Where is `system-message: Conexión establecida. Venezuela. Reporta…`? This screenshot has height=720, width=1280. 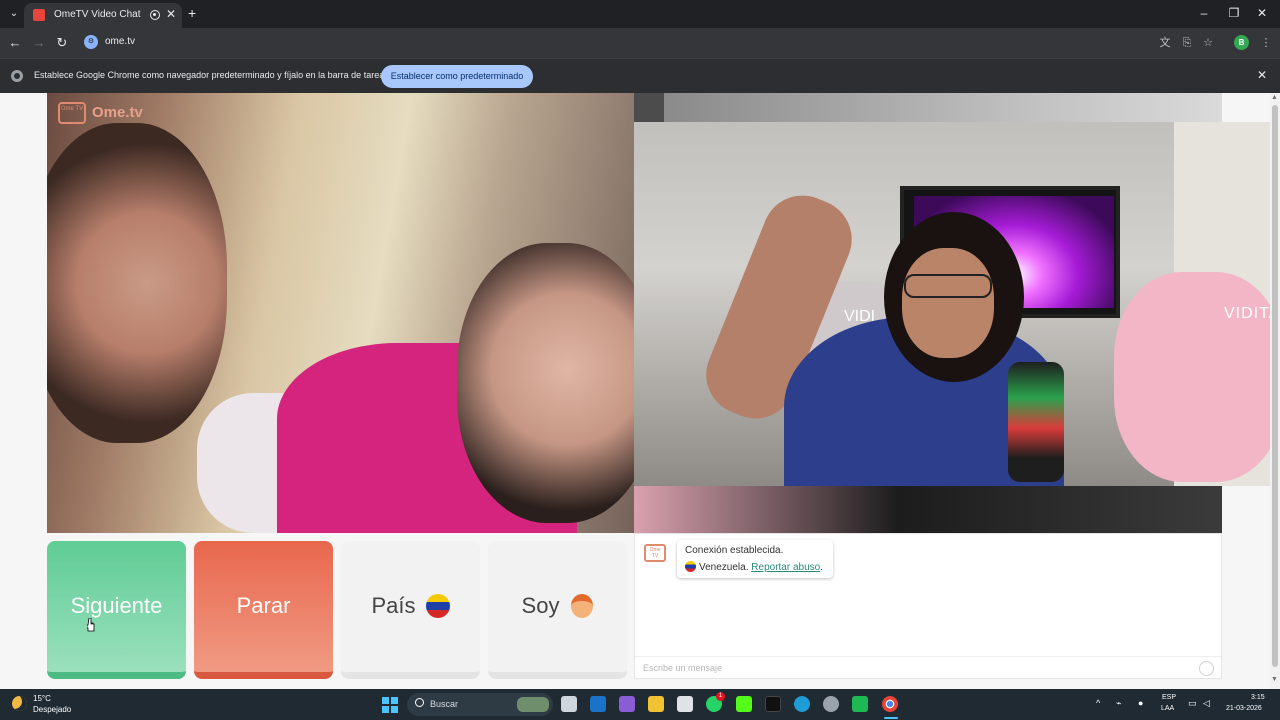 system-message: Conexión establecida. Venezuela. Reporta… is located at coordinates (755, 559).